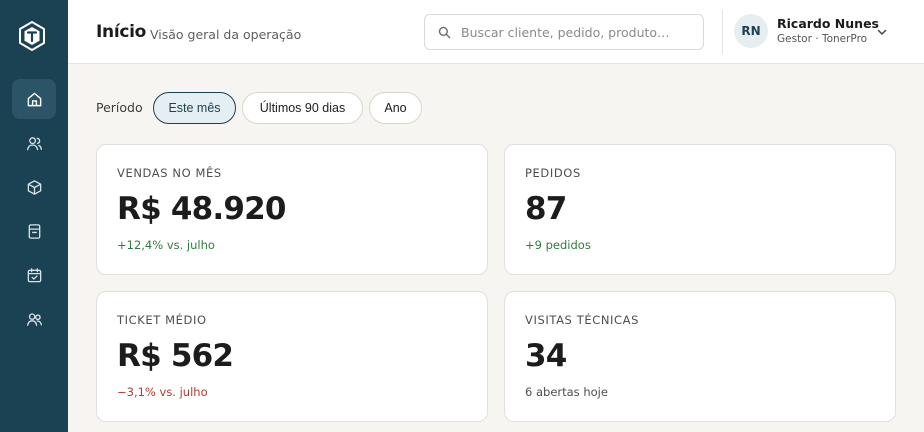 The height and width of the screenshot is (432, 924). I want to click on kpi-card-sales: VENDAS NO MÊS R$ 48.920 +12,4% vs. julho, so click(292, 209).